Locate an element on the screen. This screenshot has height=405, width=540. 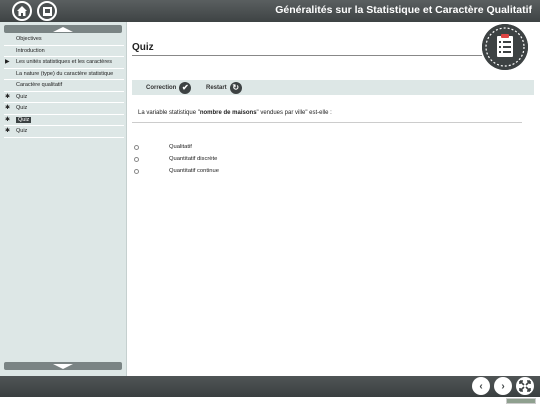
quiz-toolbar: Correction ✔ Restart ↻ is located at coordinates (333, 87).